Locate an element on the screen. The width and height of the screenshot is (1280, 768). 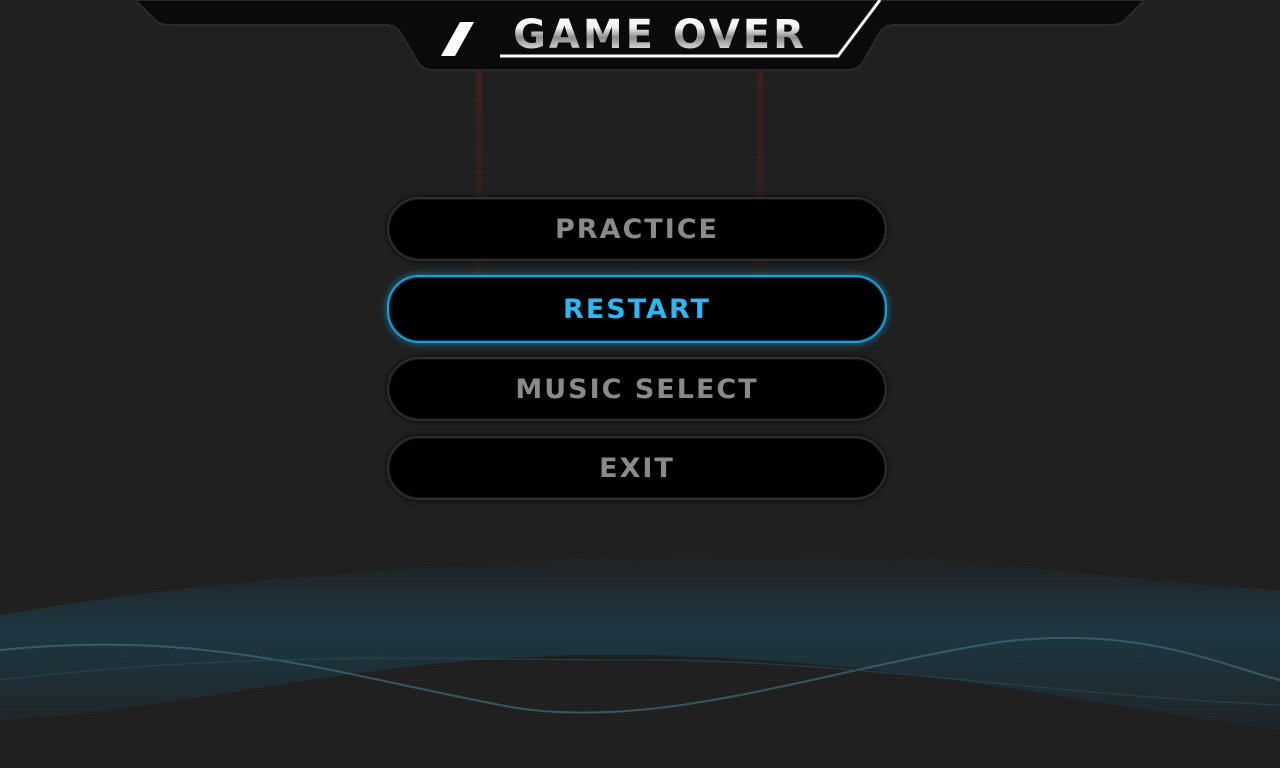
practice-label: PRACTICE is located at coordinates (636, 229).